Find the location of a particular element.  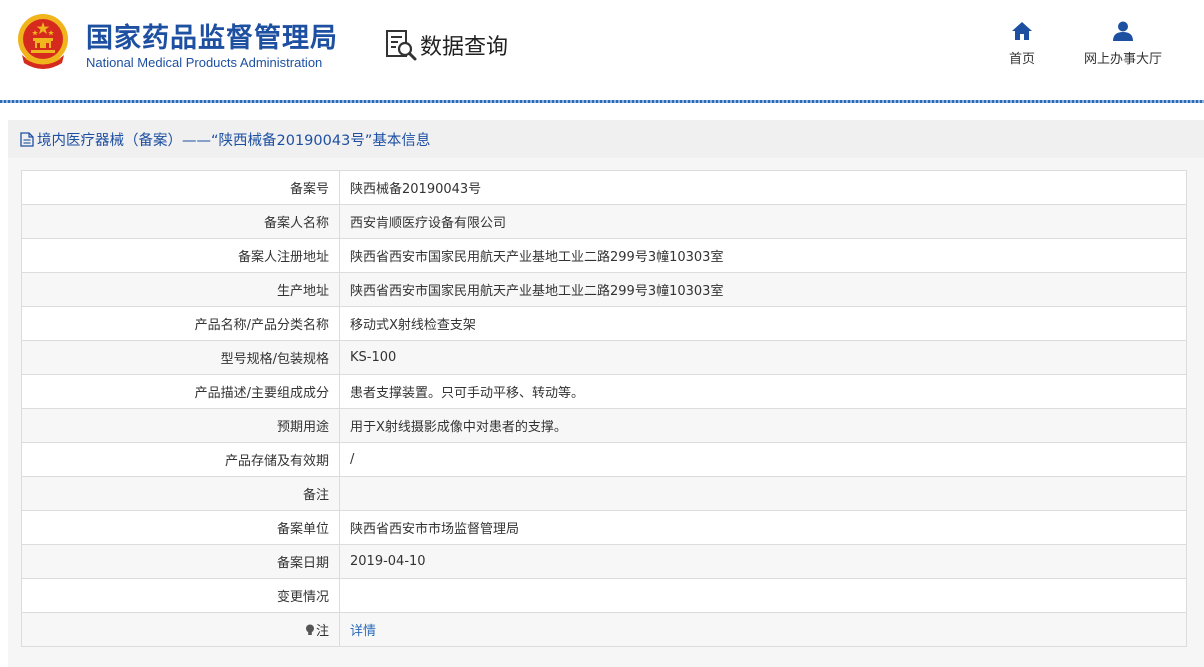

record-title-bar: 境内医疗器械（备案）——“陕西械备20190043号”基本信息 is located at coordinates (606, 139).